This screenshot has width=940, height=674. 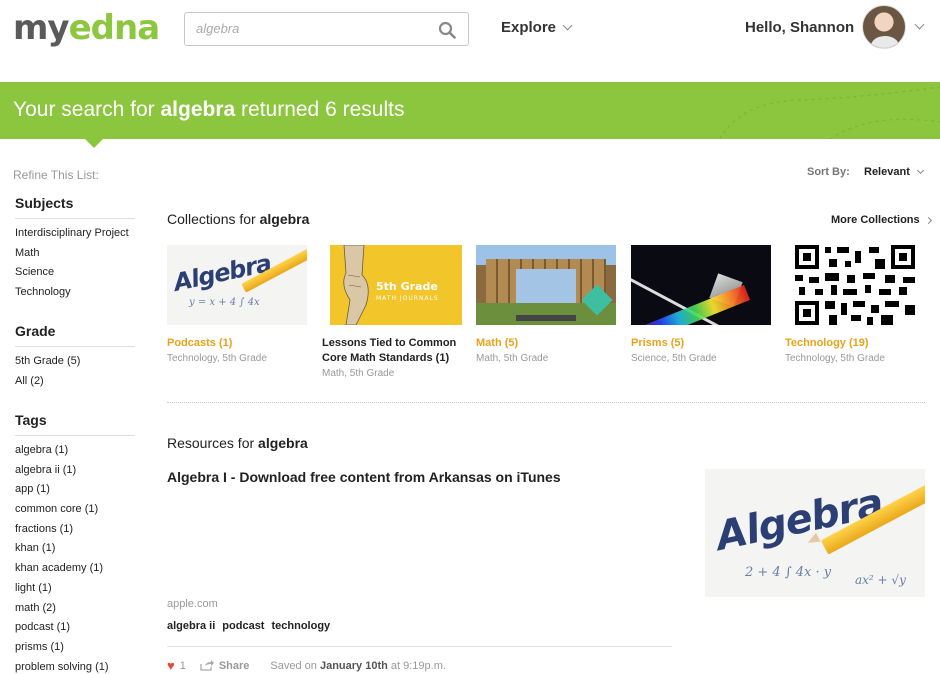 What do you see at coordinates (284, 219) in the screenshot?
I see `collections-query: algebra` at bounding box center [284, 219].